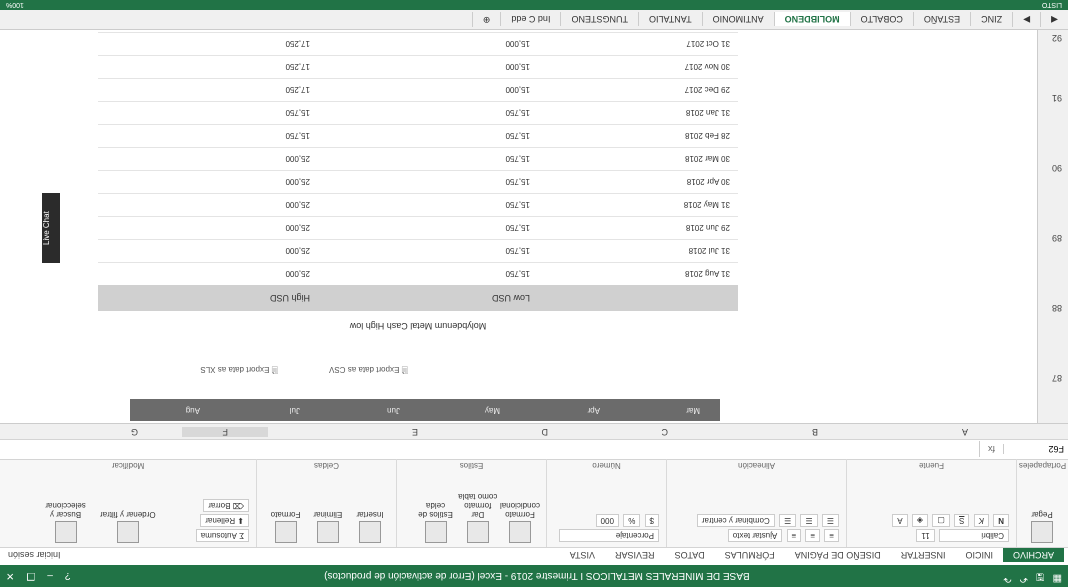 The image size is (1068, 587). I want to click on font-color-icon: A, so click(900, 520).